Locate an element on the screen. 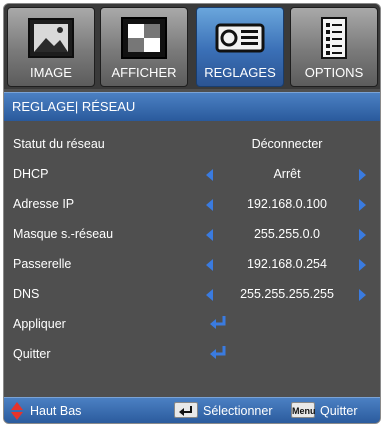  footer-nav-label: Haut Bas is located at coordinates (56, 411).